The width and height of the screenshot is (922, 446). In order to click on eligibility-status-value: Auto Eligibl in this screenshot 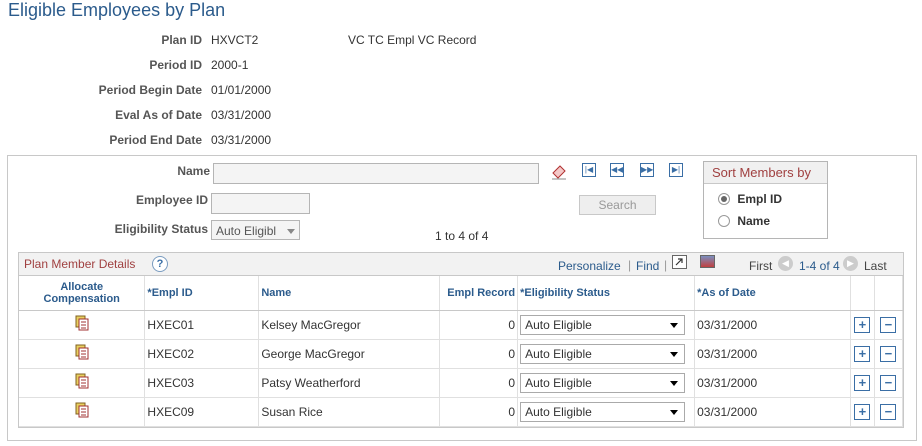, I will do `click(246, 231)`.